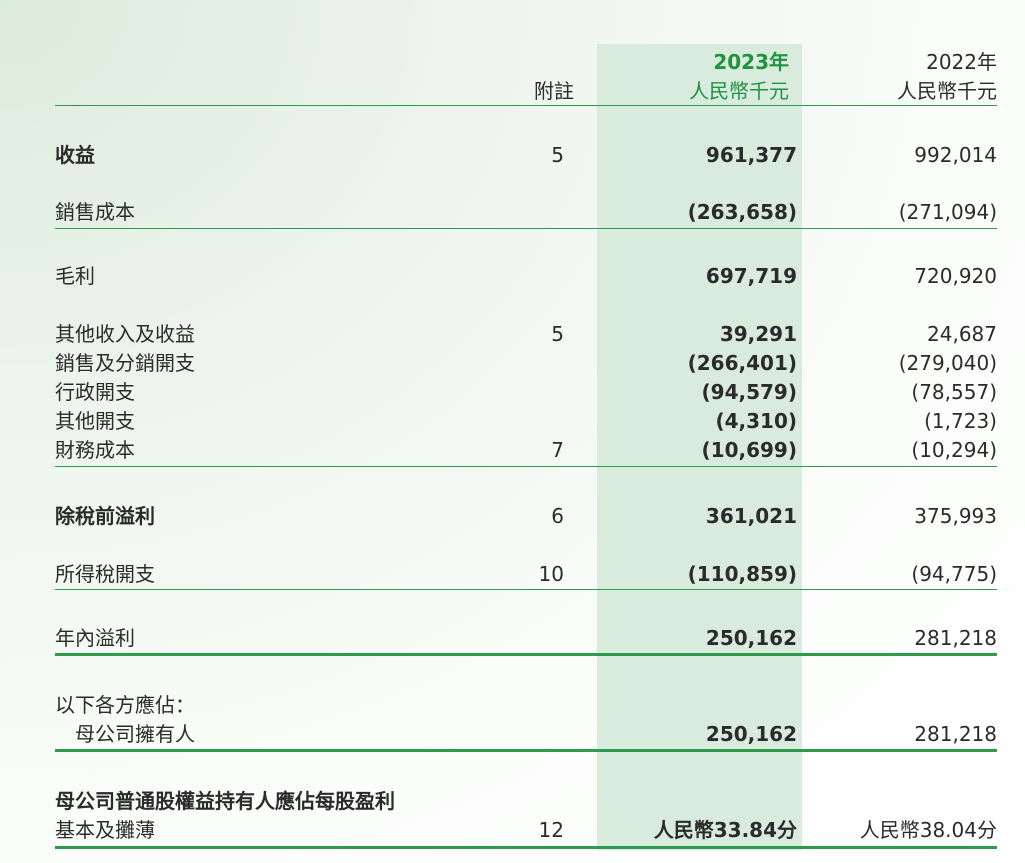 The height and width of the screenshot is (863, 1025). I want to click on row-label: 毛利, so click(75, 276).